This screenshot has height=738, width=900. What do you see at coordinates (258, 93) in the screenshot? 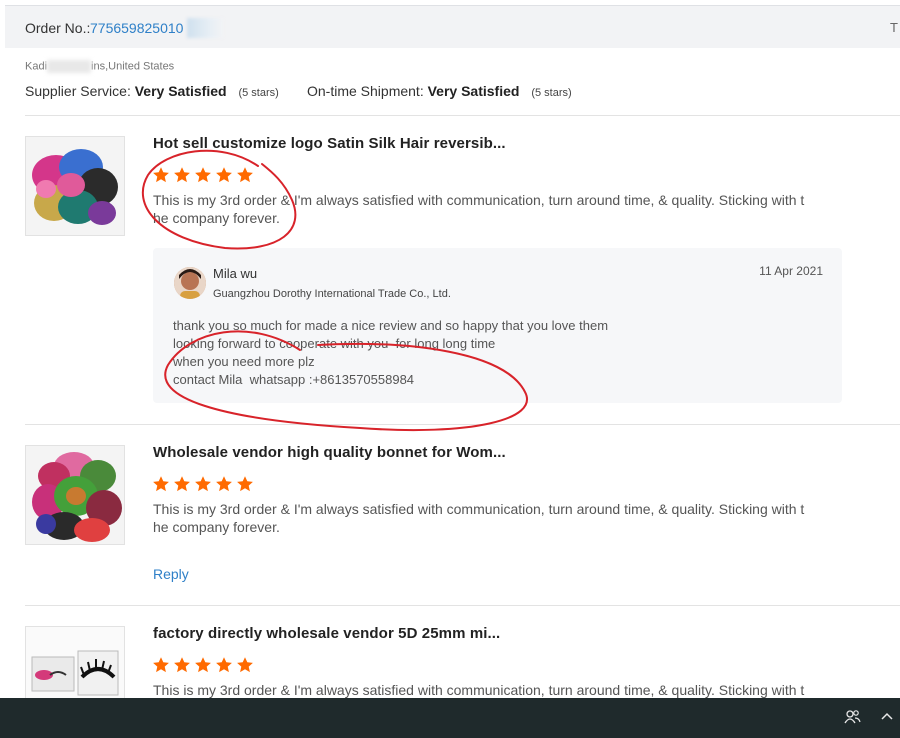
I see `supplier-service-stars: (5 stars)` at bounding box center [258, 93].